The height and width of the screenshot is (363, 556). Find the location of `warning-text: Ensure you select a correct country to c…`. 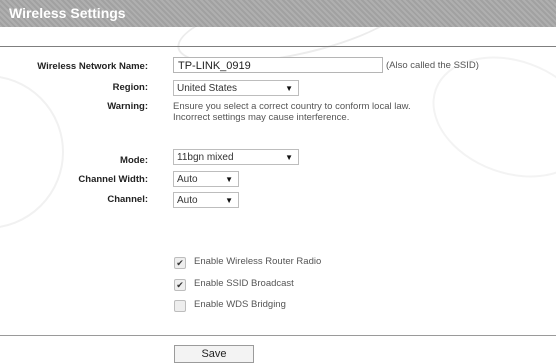

warning-text: Ensure you select a correct country to c… is located at coordinates (353, 112).